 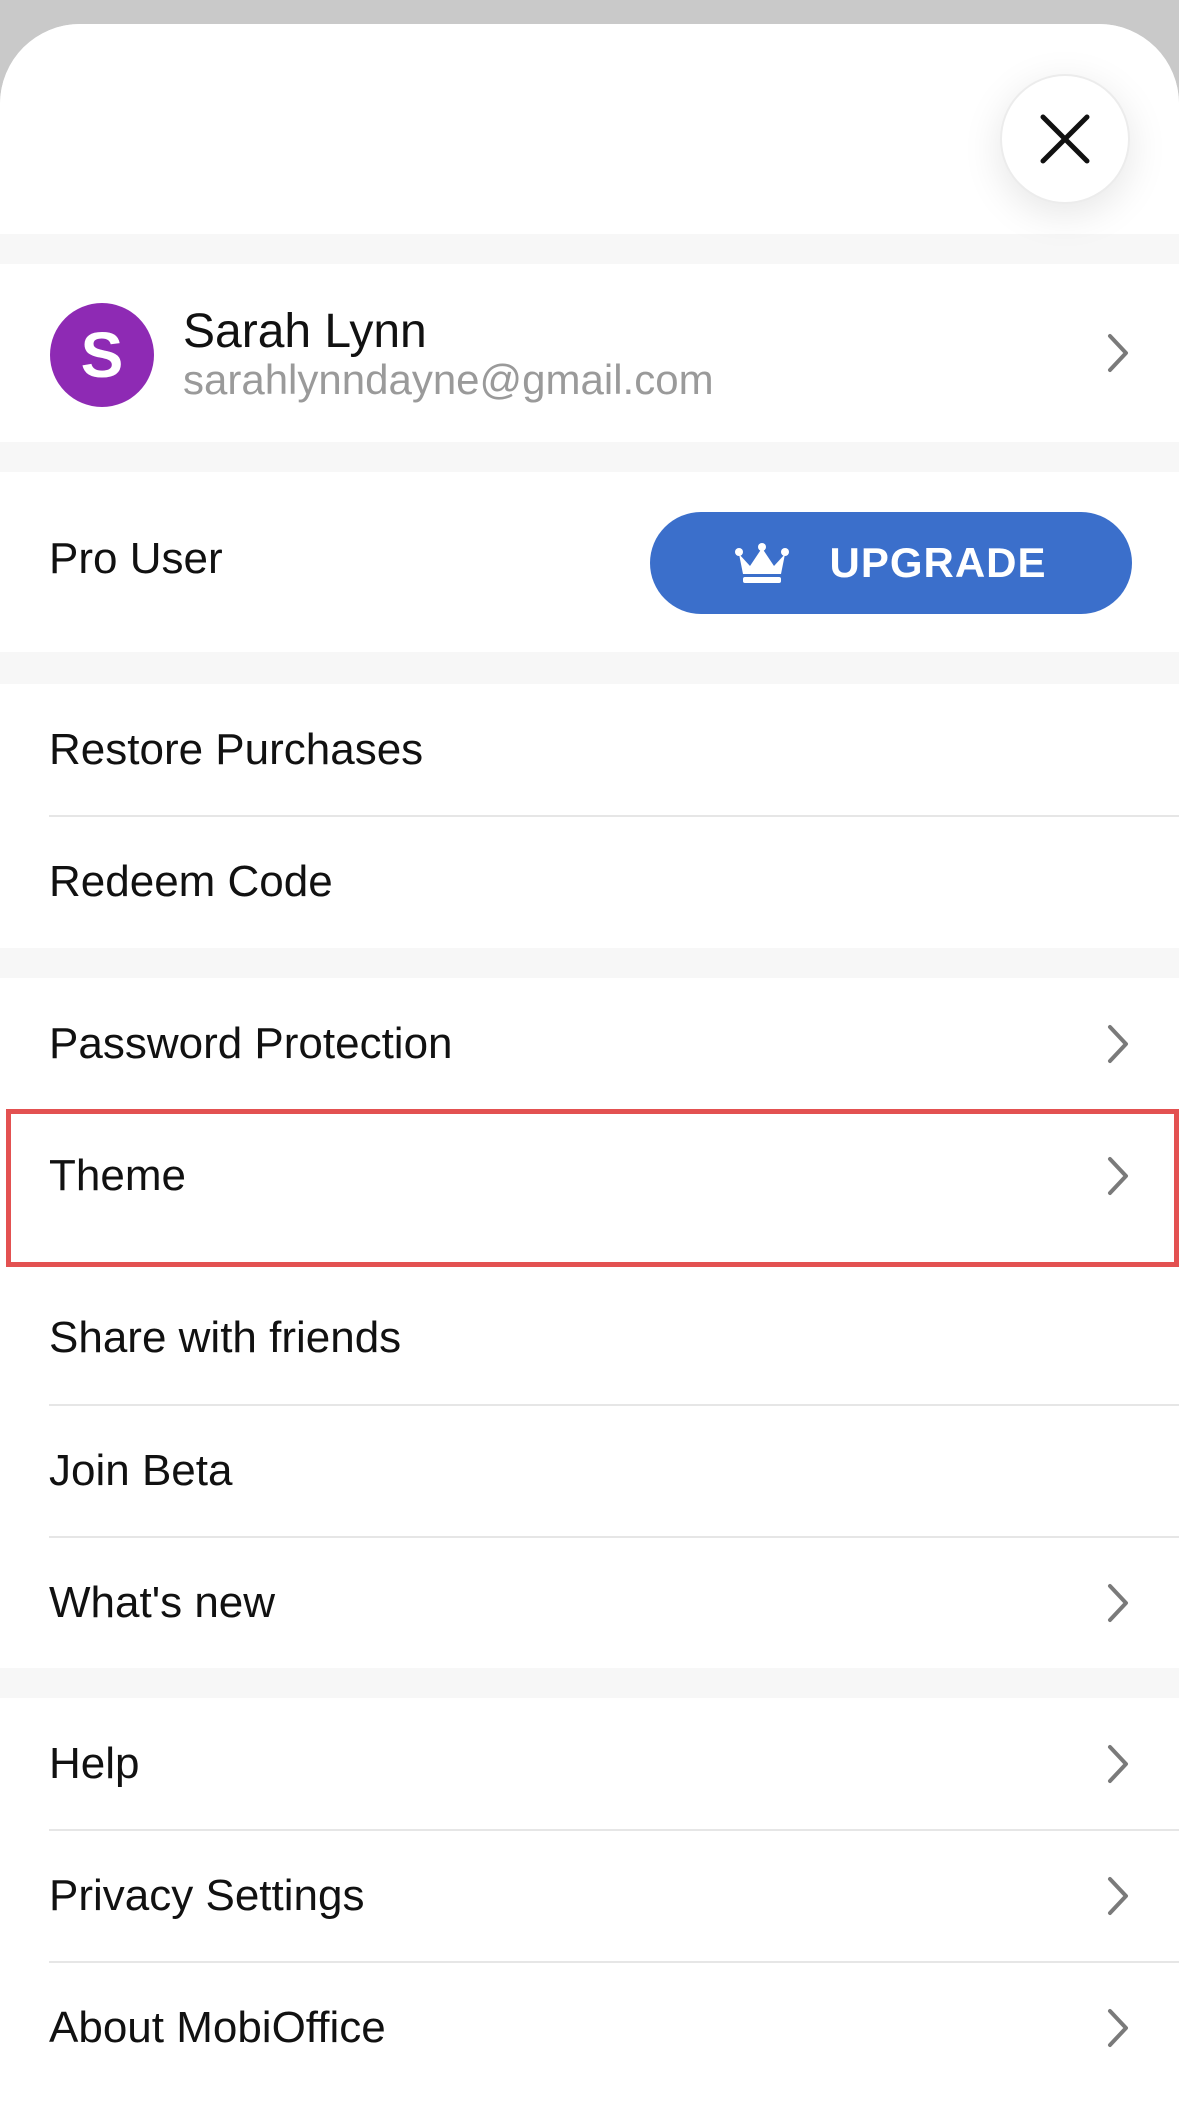 I want to click on pro-user-label: Pro User, so click(x=136, y=558).